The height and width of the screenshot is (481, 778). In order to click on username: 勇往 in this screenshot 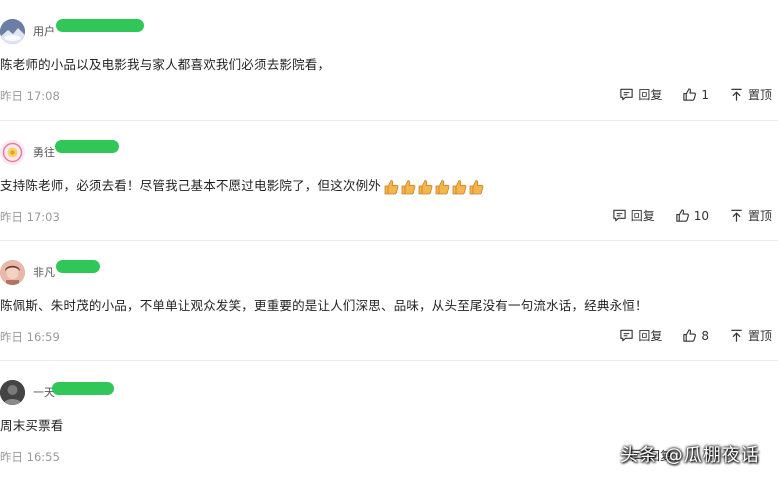, I will do `click(44, 152)`.